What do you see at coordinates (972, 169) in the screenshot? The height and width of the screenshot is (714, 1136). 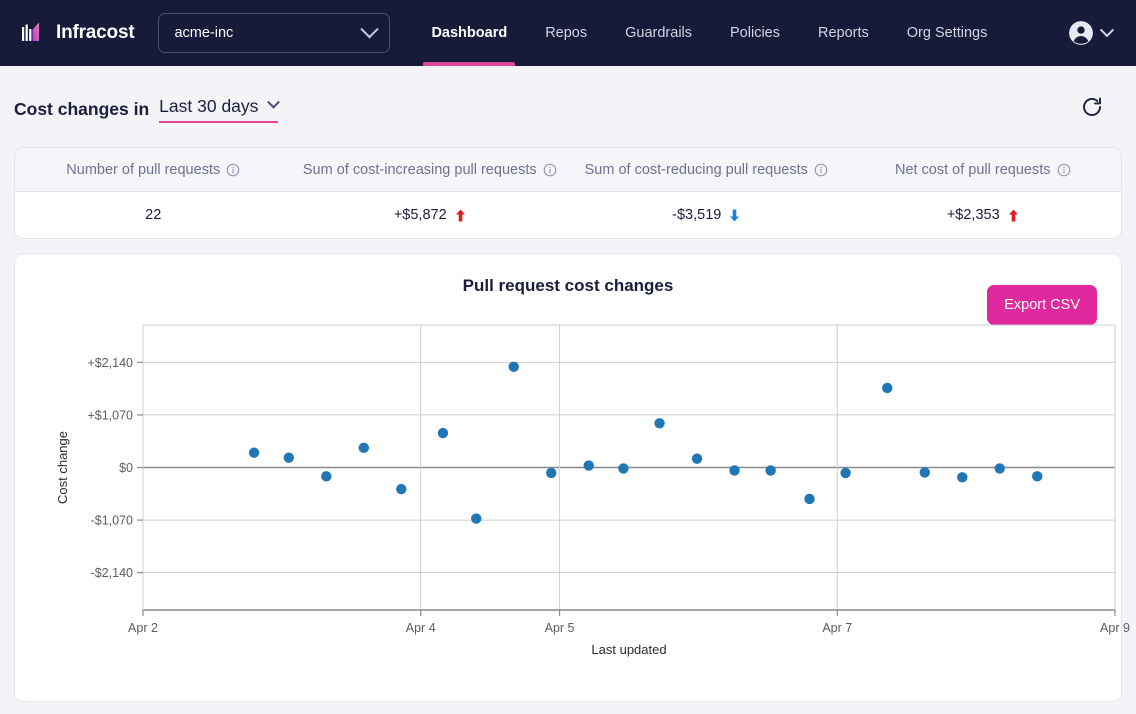 I see `stat-header-label: Net cost of pull requests` at bounding box center [972, 169].